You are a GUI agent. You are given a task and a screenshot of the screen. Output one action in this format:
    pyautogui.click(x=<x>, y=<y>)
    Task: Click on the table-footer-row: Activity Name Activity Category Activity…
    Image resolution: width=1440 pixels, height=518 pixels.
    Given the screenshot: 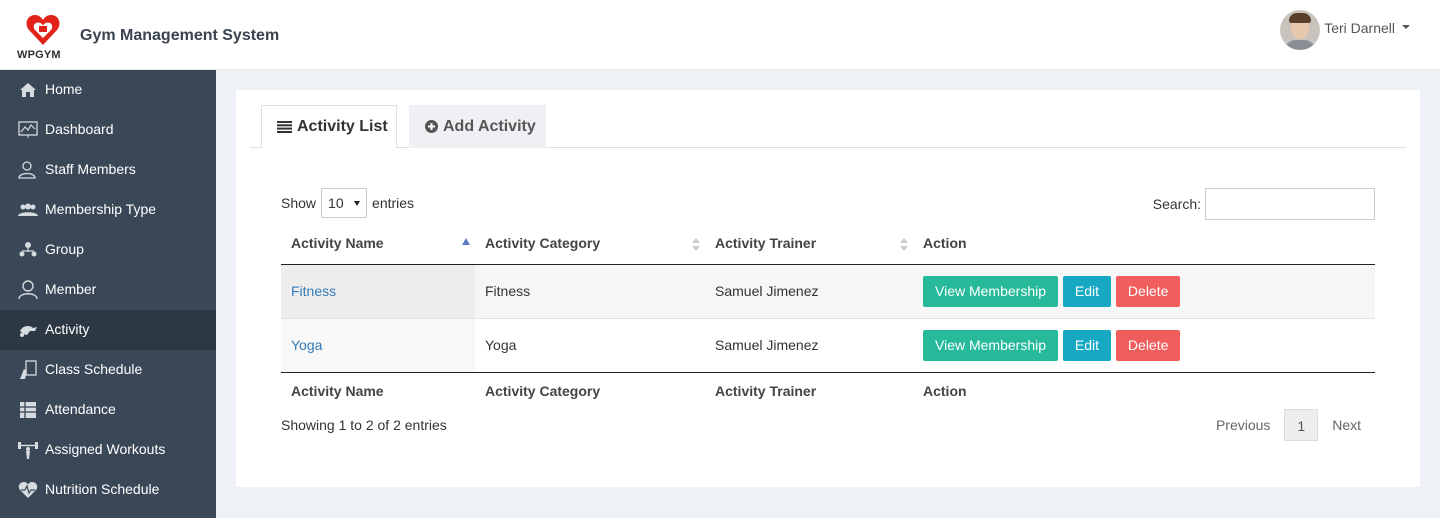 What is the action you would take?
    pyautogui.click(x=828, y=390)
    